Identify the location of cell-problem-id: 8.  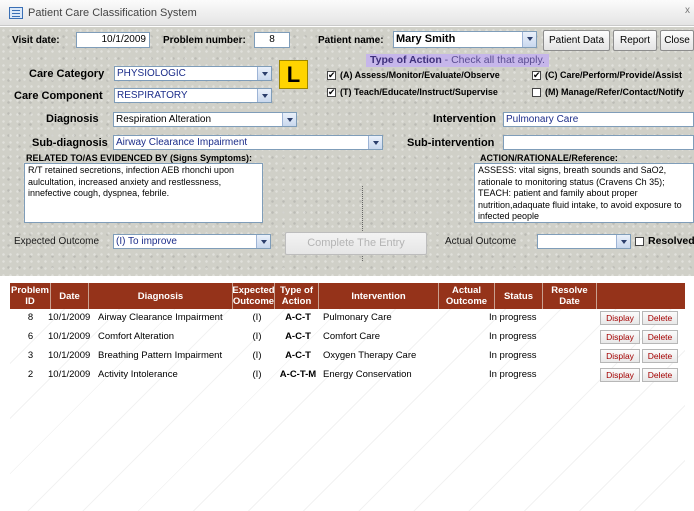
(30, 317).